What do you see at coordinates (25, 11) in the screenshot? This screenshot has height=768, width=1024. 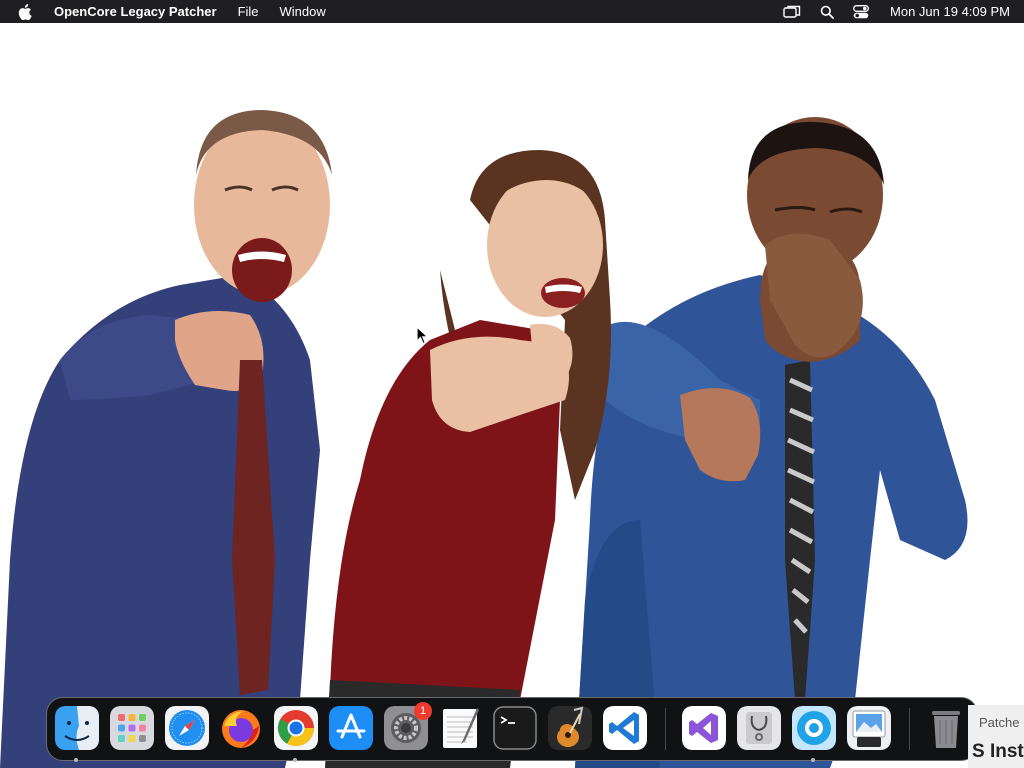 I see `apple-menu-icon` at bounding box center [25, 11].